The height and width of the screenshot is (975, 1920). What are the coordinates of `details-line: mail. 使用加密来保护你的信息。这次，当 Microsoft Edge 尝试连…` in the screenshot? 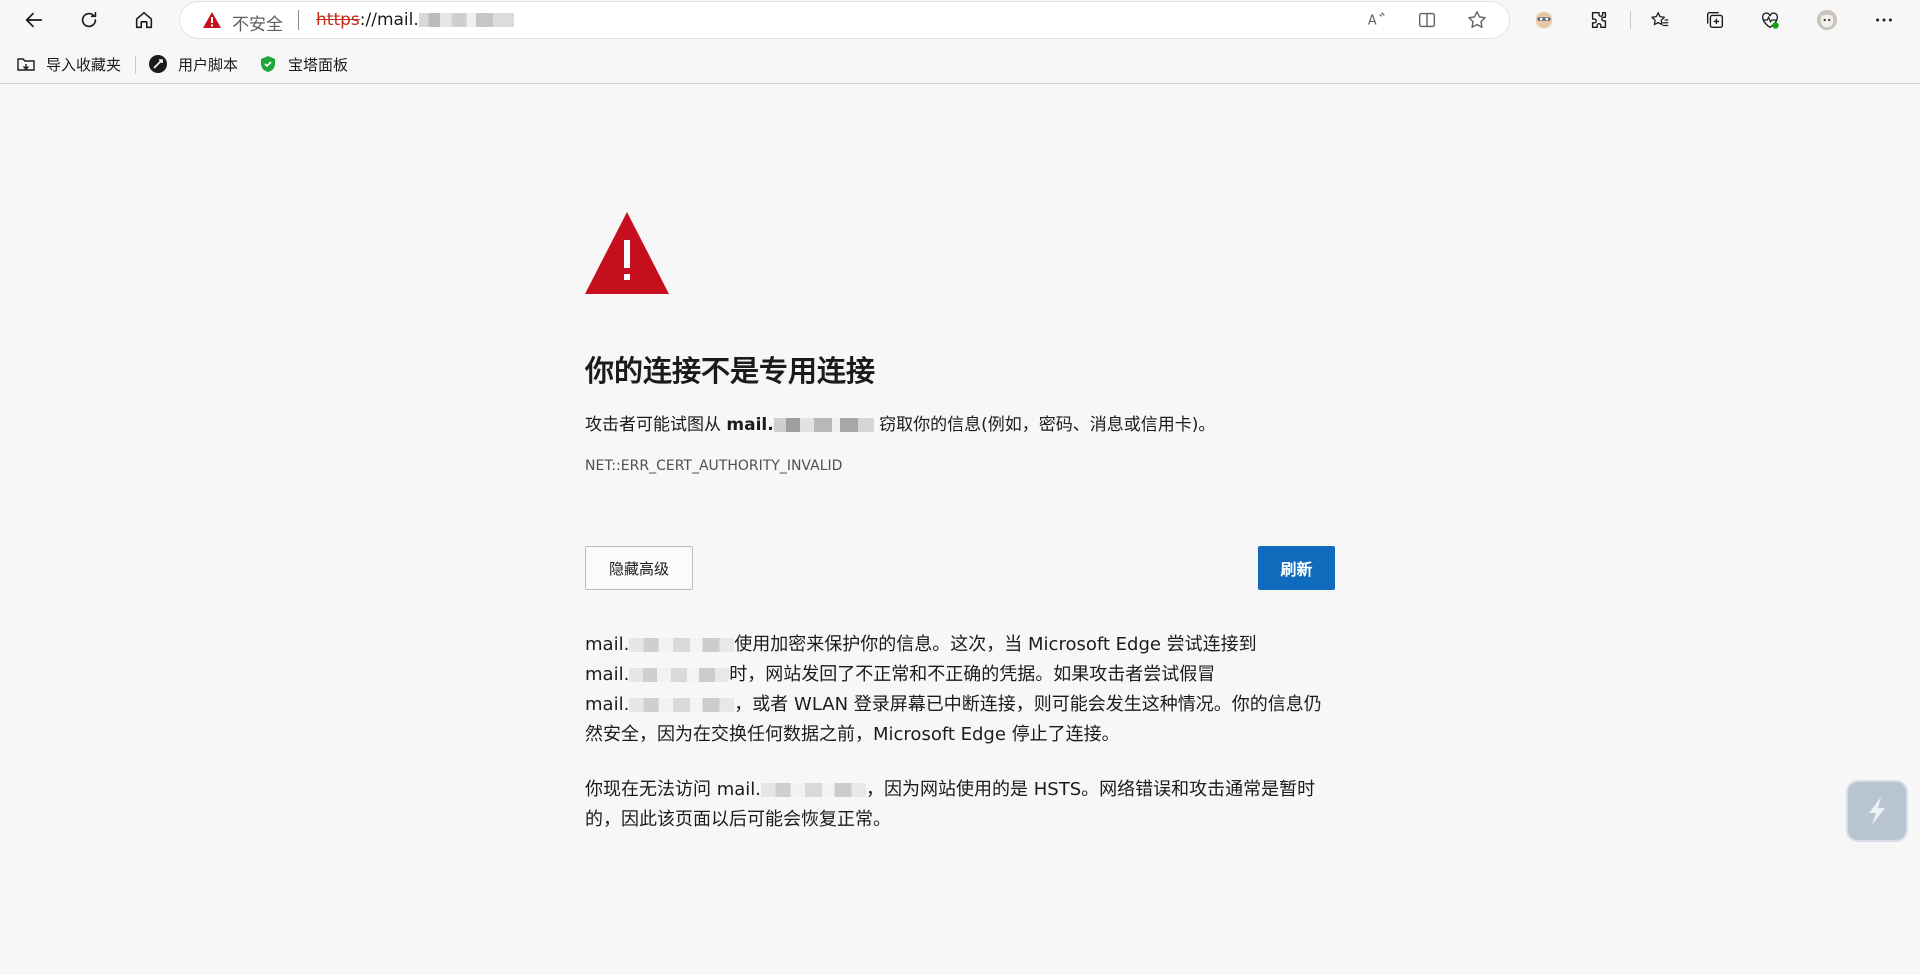 It's located at (960, 645).